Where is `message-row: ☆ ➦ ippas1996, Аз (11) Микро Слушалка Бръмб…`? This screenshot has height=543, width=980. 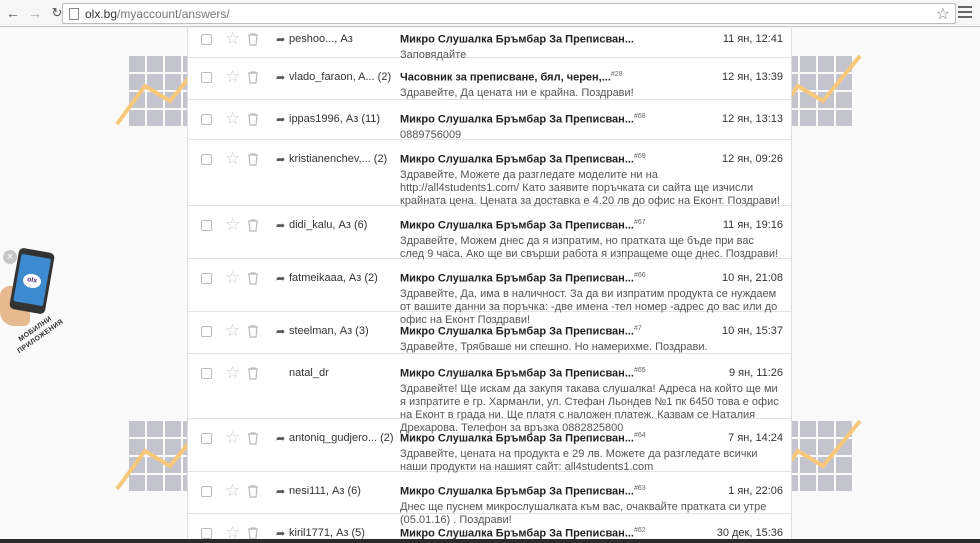 message-row: ☆ ➦ ippas1996, Аз (11) Микро Слушалка Бръмб… is located at coordinates (489, 120).